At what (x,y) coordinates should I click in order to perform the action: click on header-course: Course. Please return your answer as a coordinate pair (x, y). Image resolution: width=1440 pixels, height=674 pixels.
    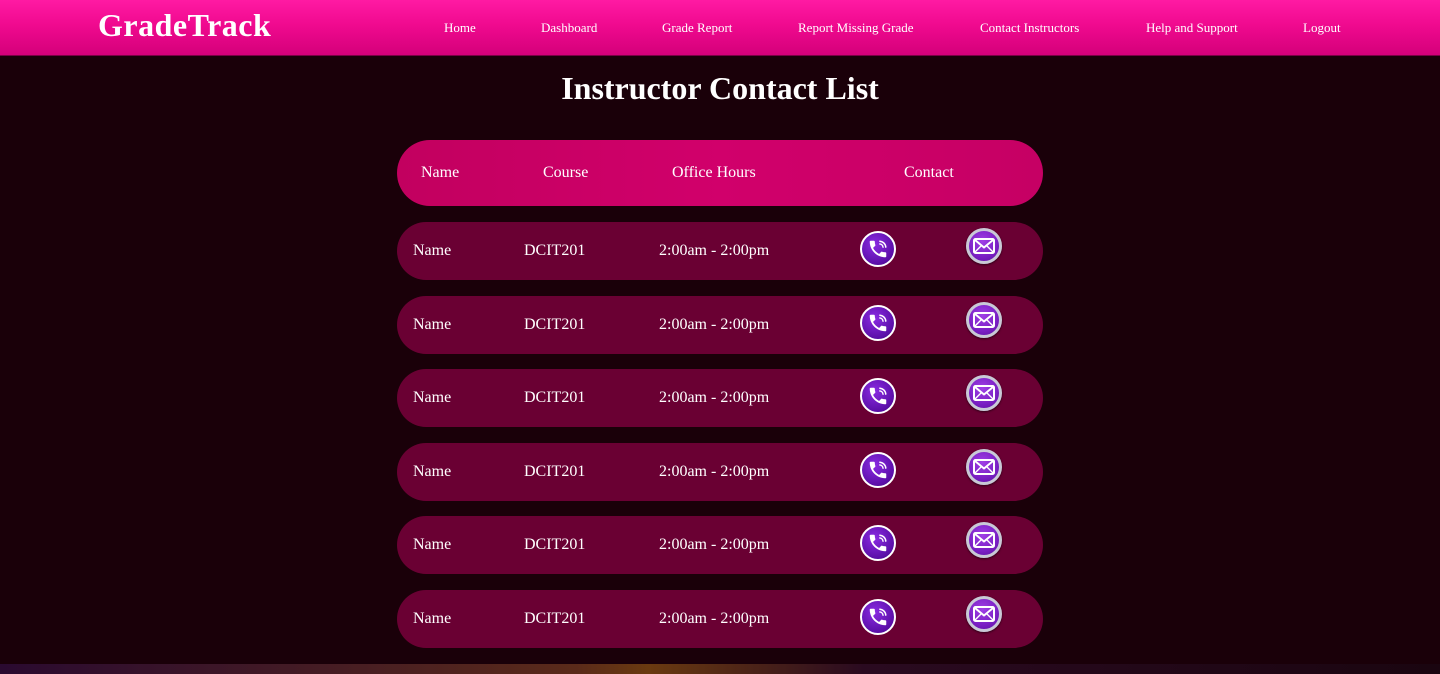
    Looking at the image, I should click on (566, 172).